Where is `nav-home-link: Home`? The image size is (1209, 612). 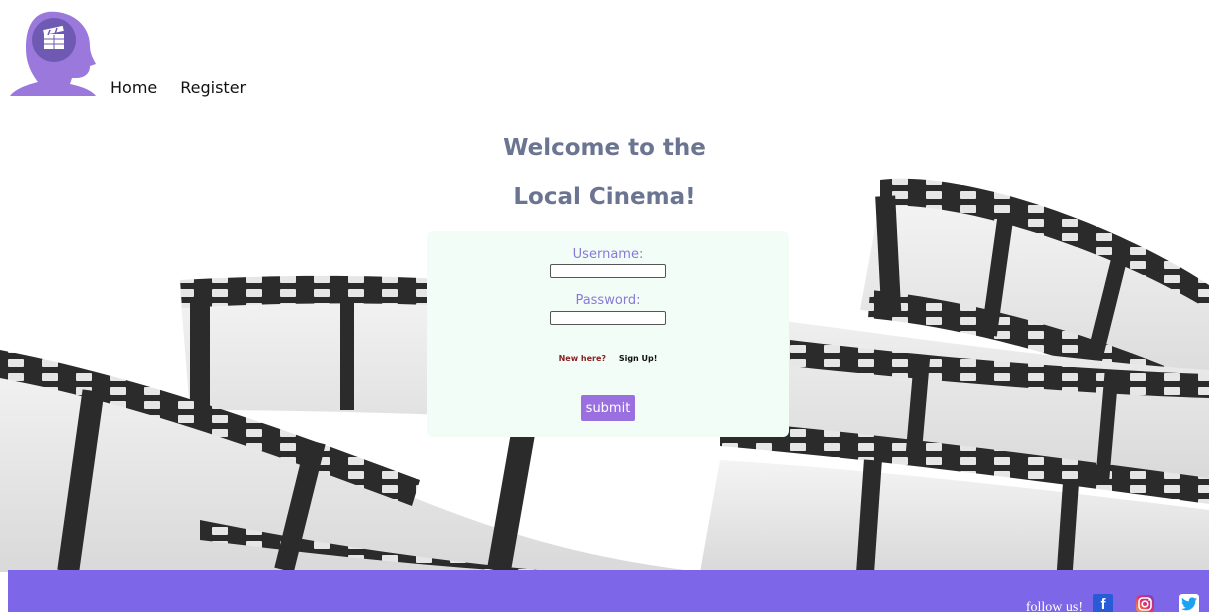
nav-home-link: Home is located at coordinates (133, 87).